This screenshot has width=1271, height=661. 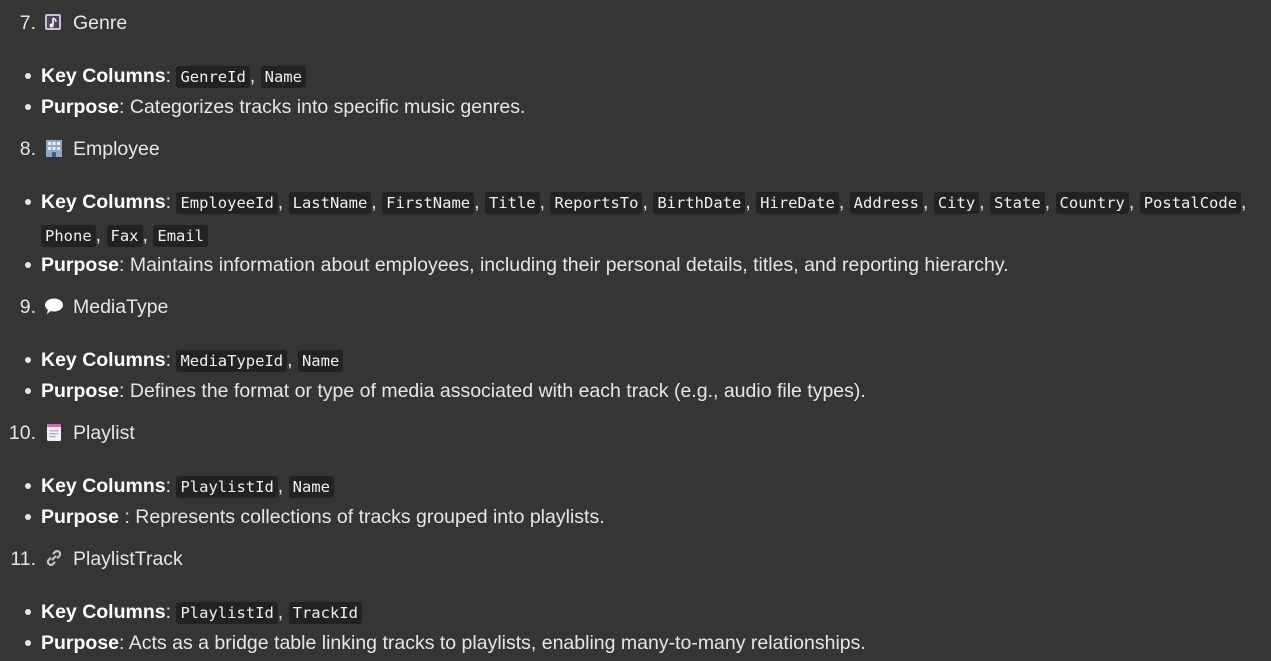 What do you see at coordinates (22, 433) in the screenshot?
I see `list-number: 10.` at bounding box center [22, 433].